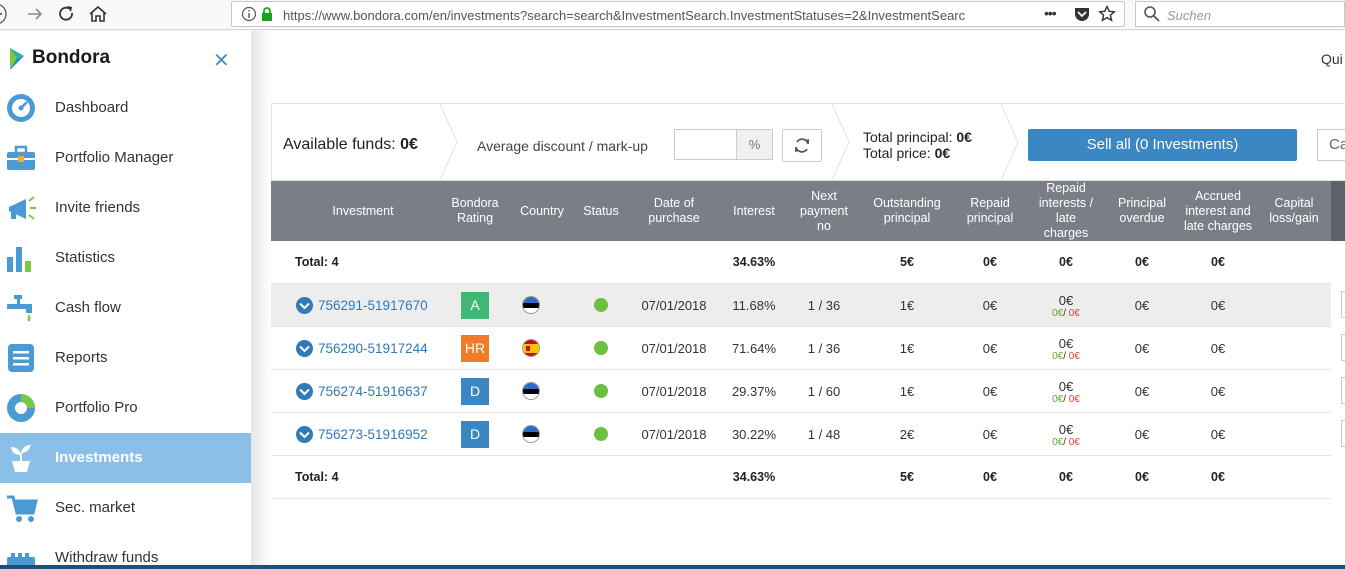  Describe the element at coordinates (1332, 59) in the screenshot. I see `quick-link: Qui` at that location.